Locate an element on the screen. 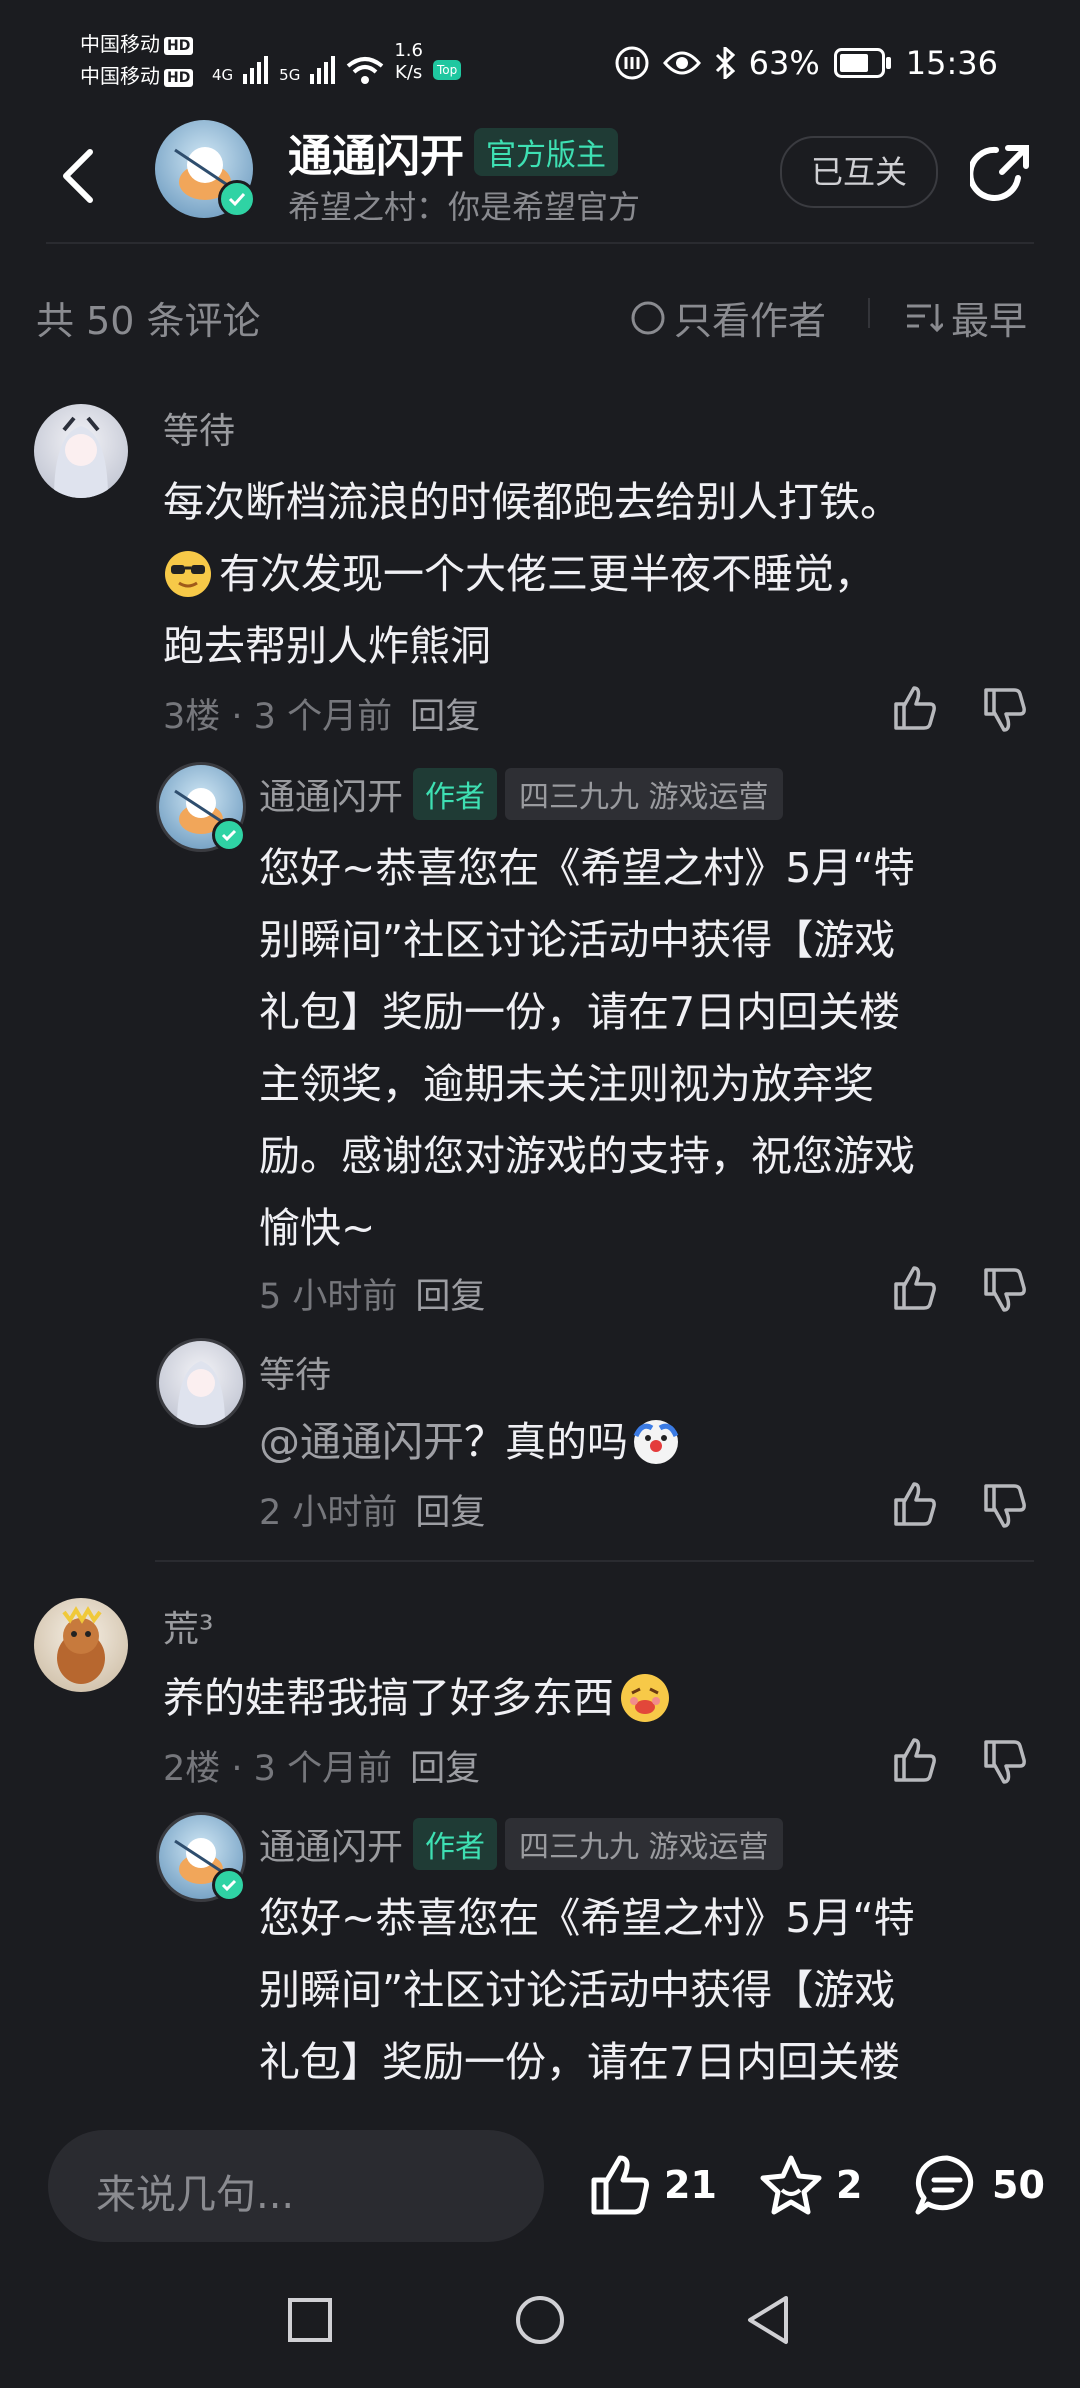 The image size is (1080, 2388). reply-meta: 5 小时前 回复 is located at coordinates (372, 1293).